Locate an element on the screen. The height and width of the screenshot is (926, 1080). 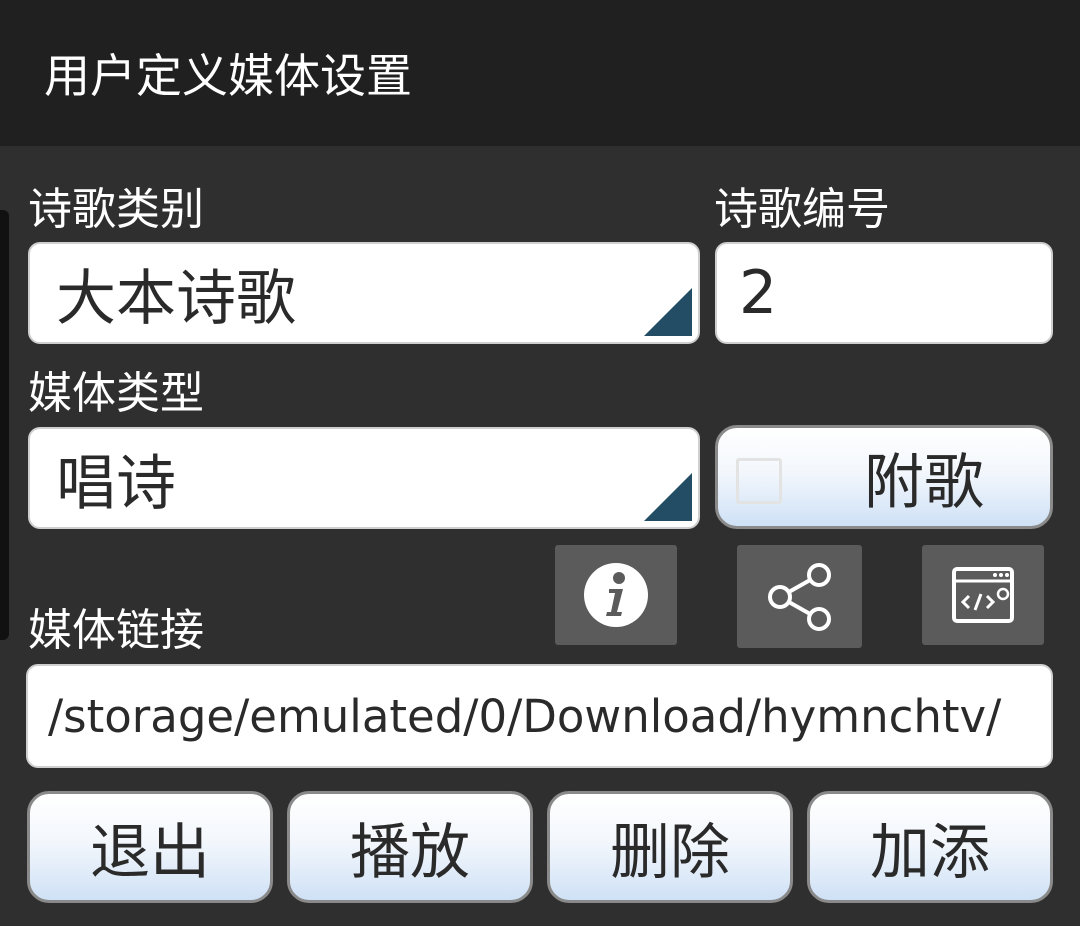
exit-button: 退出 is located at coordinates (150, 847).